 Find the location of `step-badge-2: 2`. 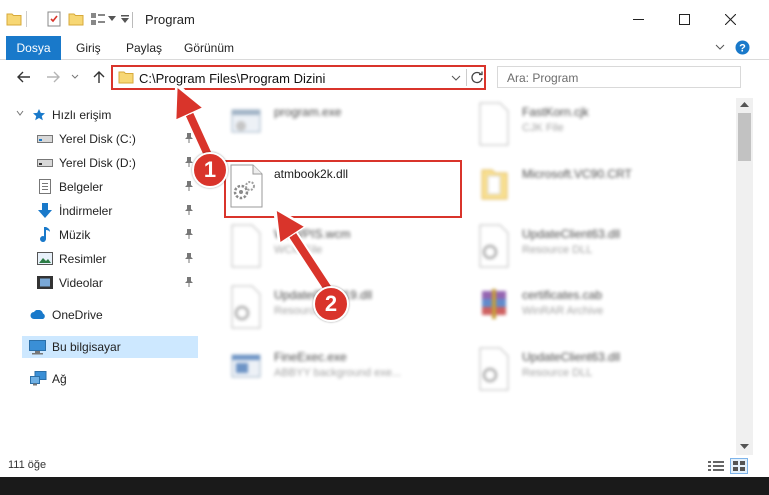

step-badge-2: 2 is located at coordinates (331, 304).